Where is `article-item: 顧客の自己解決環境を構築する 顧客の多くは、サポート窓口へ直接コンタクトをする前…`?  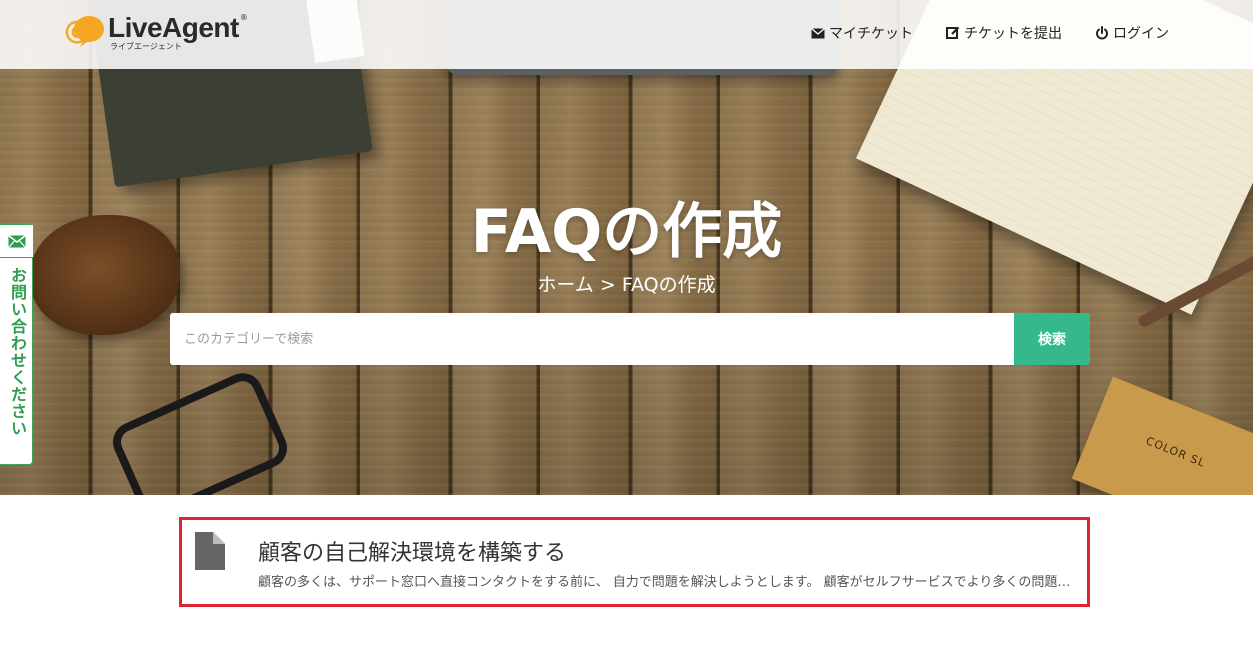 article-item: 顧客の自己解決環境を構築する 顧客の多くは、サポート窓口へ直接コンタクトをする前… is located at coordinates (634, 562).